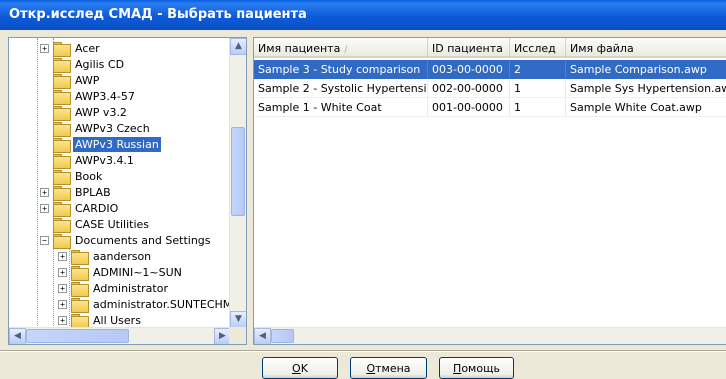 The width and height of the screenshot is (726, 379). I want to click on tree-item: CASE Utilities, so click(95, 224).